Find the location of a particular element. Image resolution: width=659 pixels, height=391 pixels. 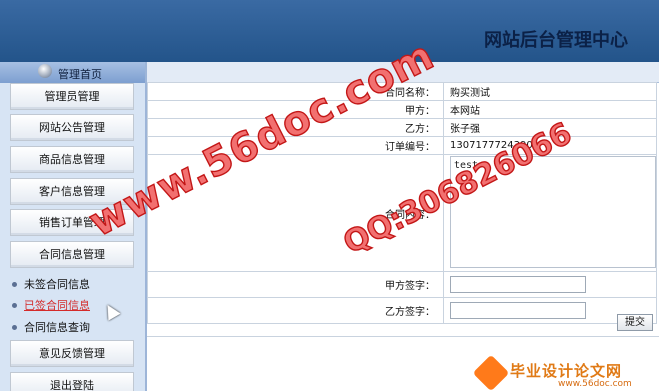

subitem-signed-contracts: 已签合同信息 is located at coordinates (51, 305).